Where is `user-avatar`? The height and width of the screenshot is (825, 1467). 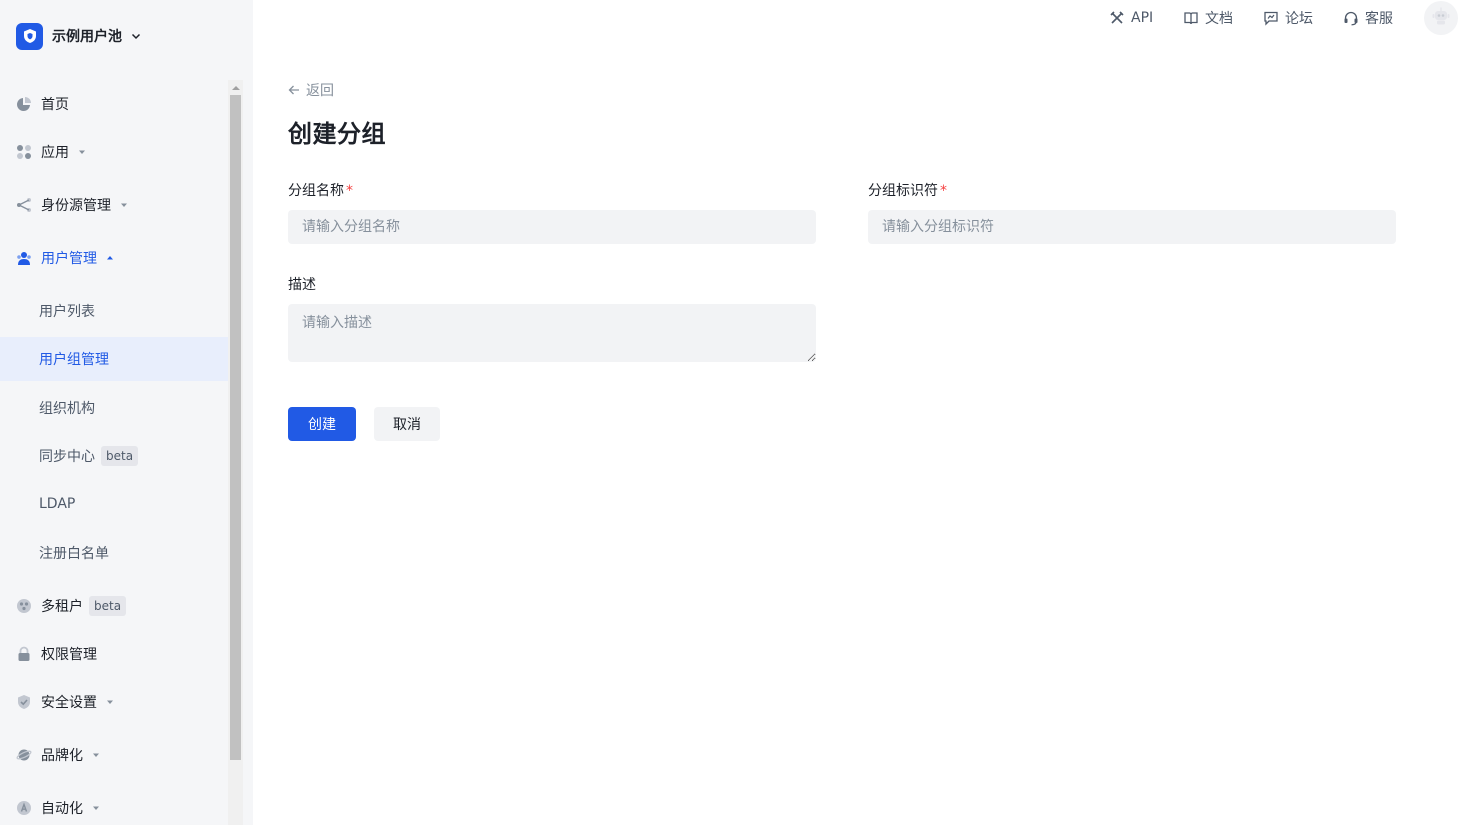
user-avatar is located at coordinates (1441, 18).